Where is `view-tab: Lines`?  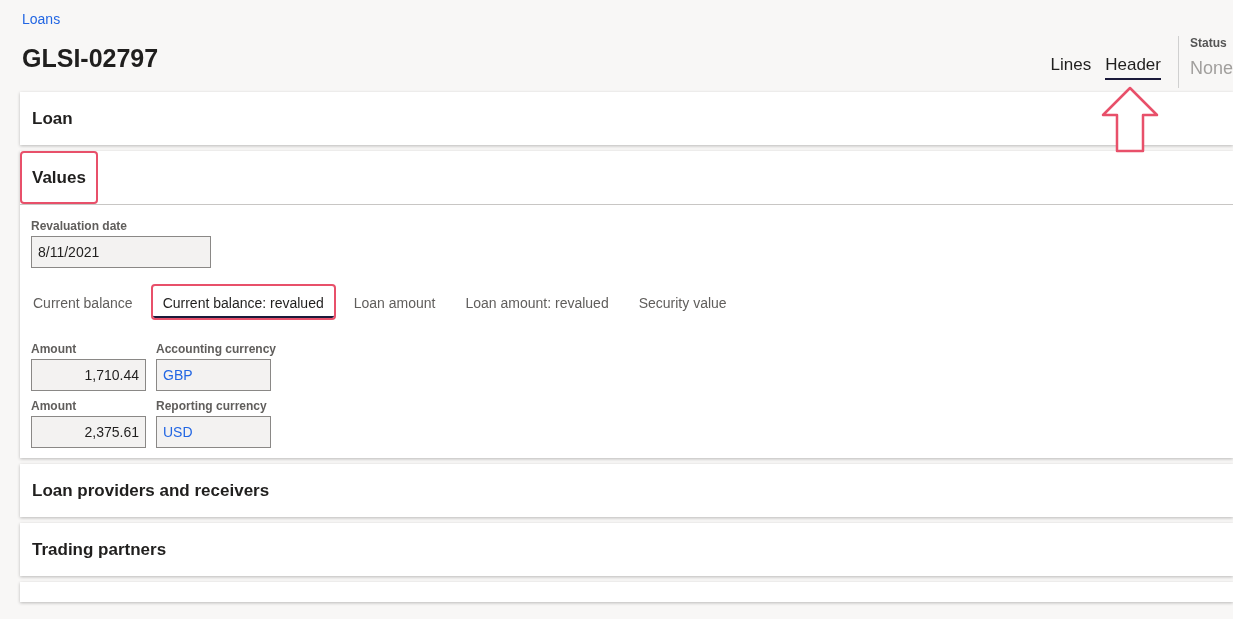
view-tab: Lines is located at coordinates (1071, 67).